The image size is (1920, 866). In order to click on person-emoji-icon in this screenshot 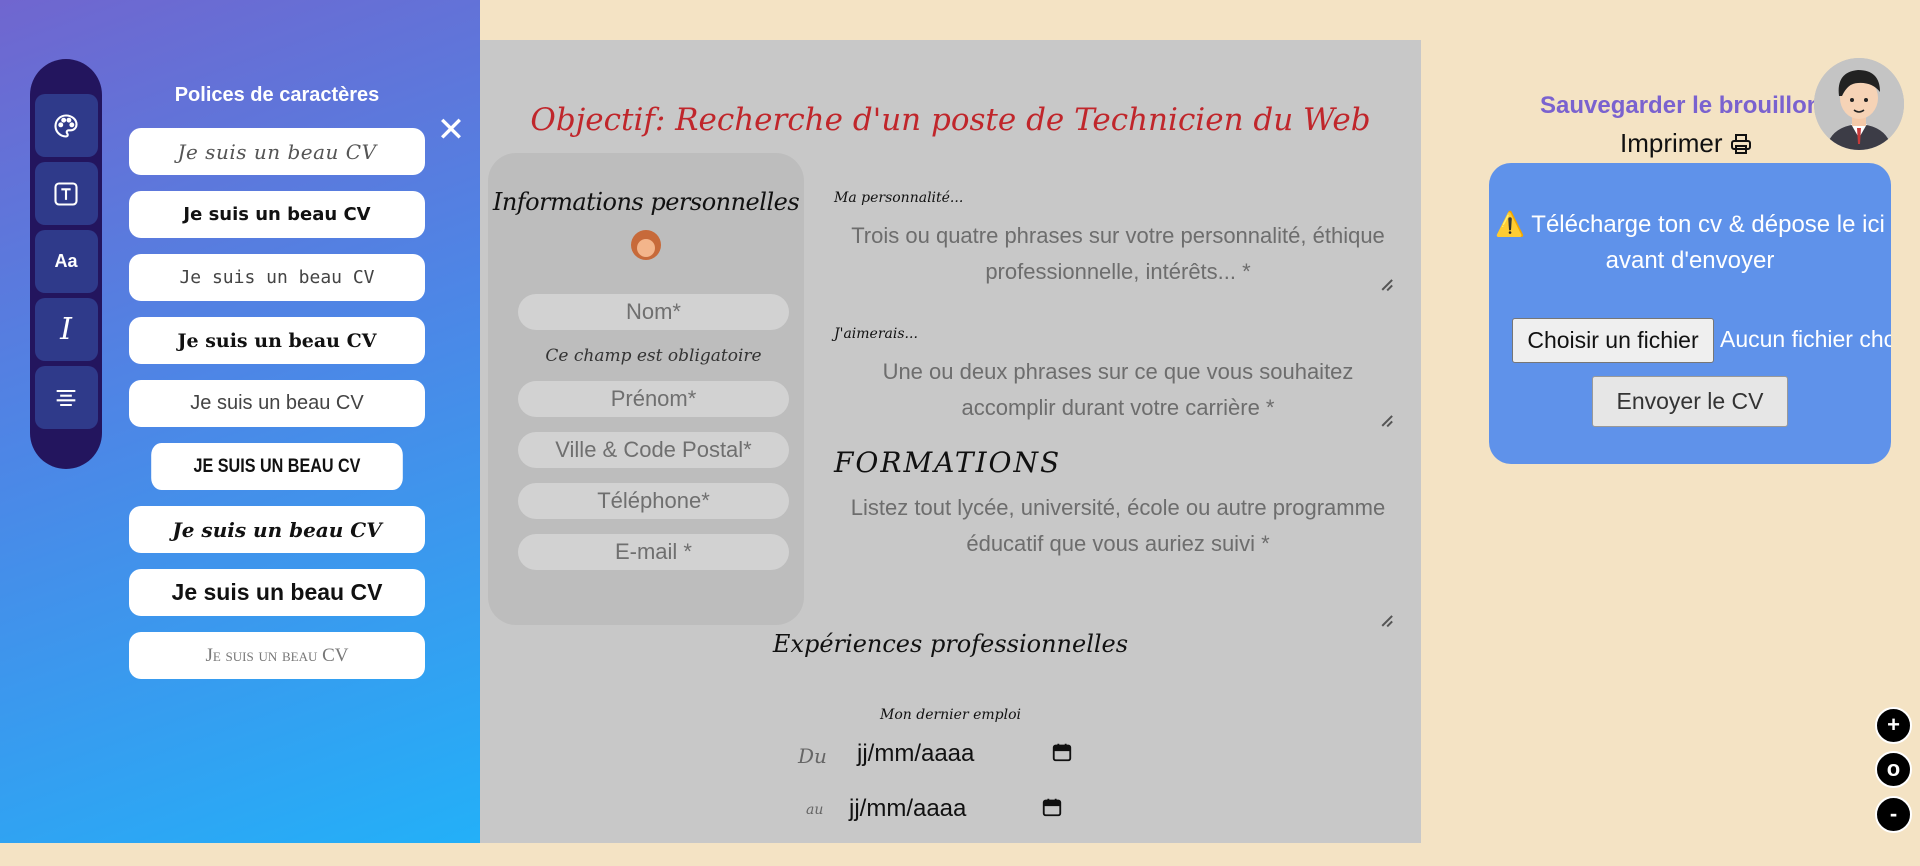, I will do `click(646, 245)`.